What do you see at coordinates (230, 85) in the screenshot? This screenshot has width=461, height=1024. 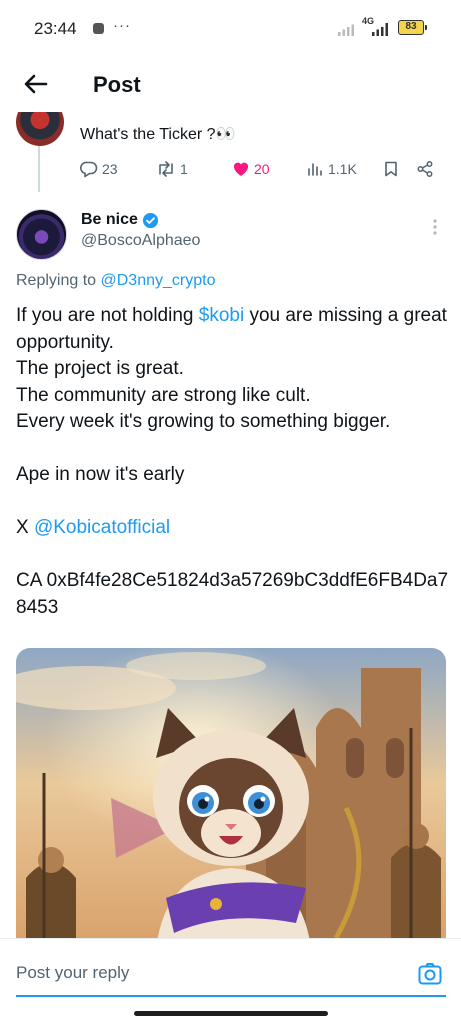 I see `top-app-bar: Post` at bounding box center [230, 85].